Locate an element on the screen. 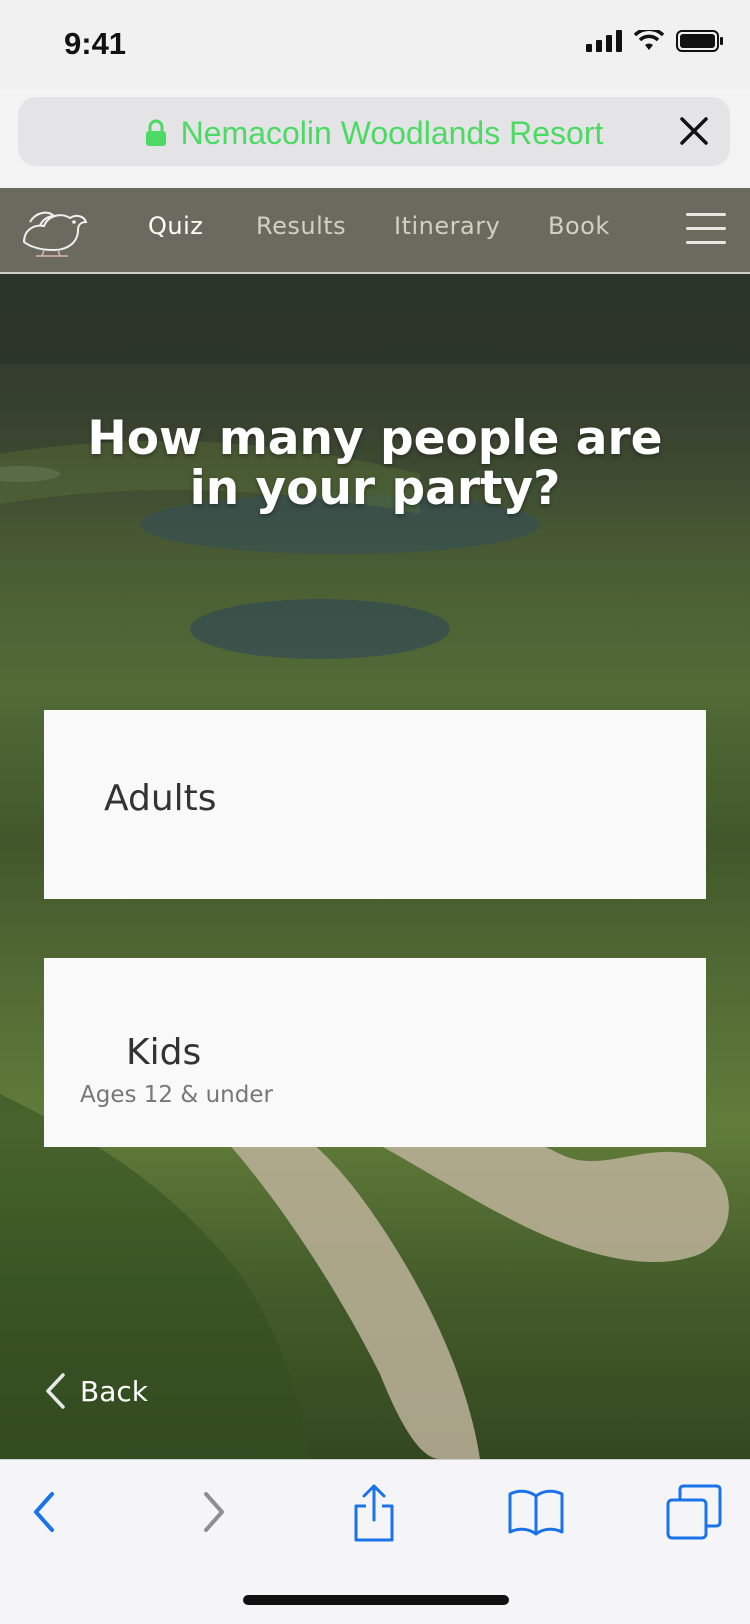  wifi-icon is located at coordinates (649, 40).